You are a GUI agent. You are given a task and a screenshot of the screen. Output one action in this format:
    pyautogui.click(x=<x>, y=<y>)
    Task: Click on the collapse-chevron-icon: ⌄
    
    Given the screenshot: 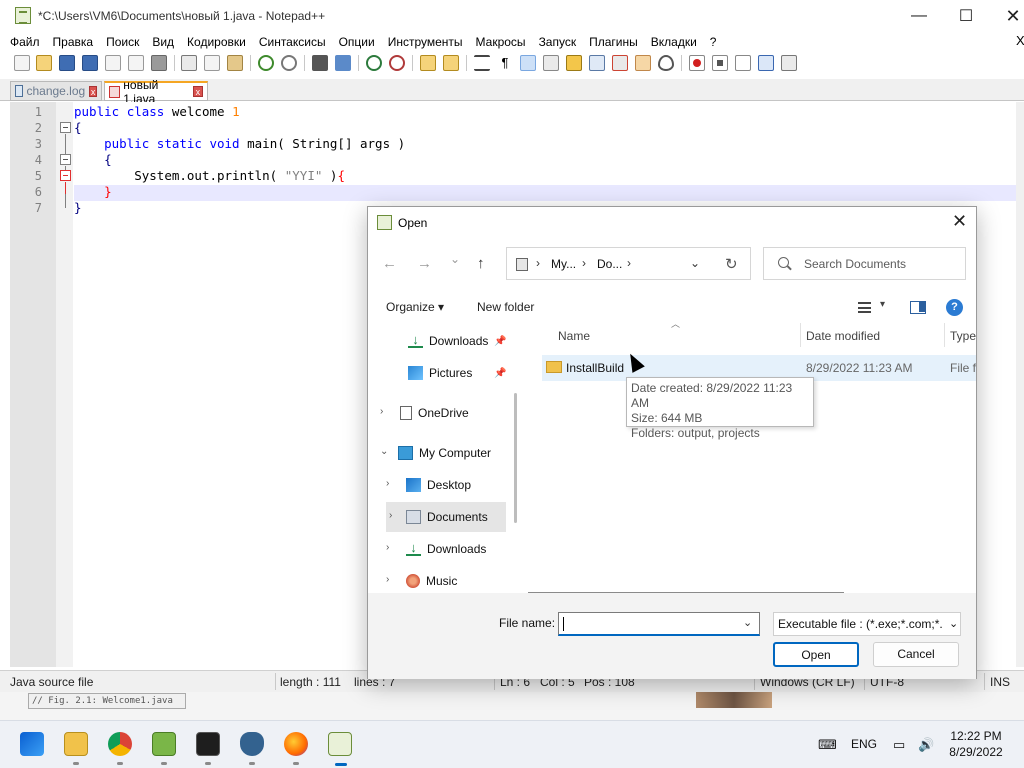 What is the action you would take?
    pyautogui.click(x=384, y=451)
    